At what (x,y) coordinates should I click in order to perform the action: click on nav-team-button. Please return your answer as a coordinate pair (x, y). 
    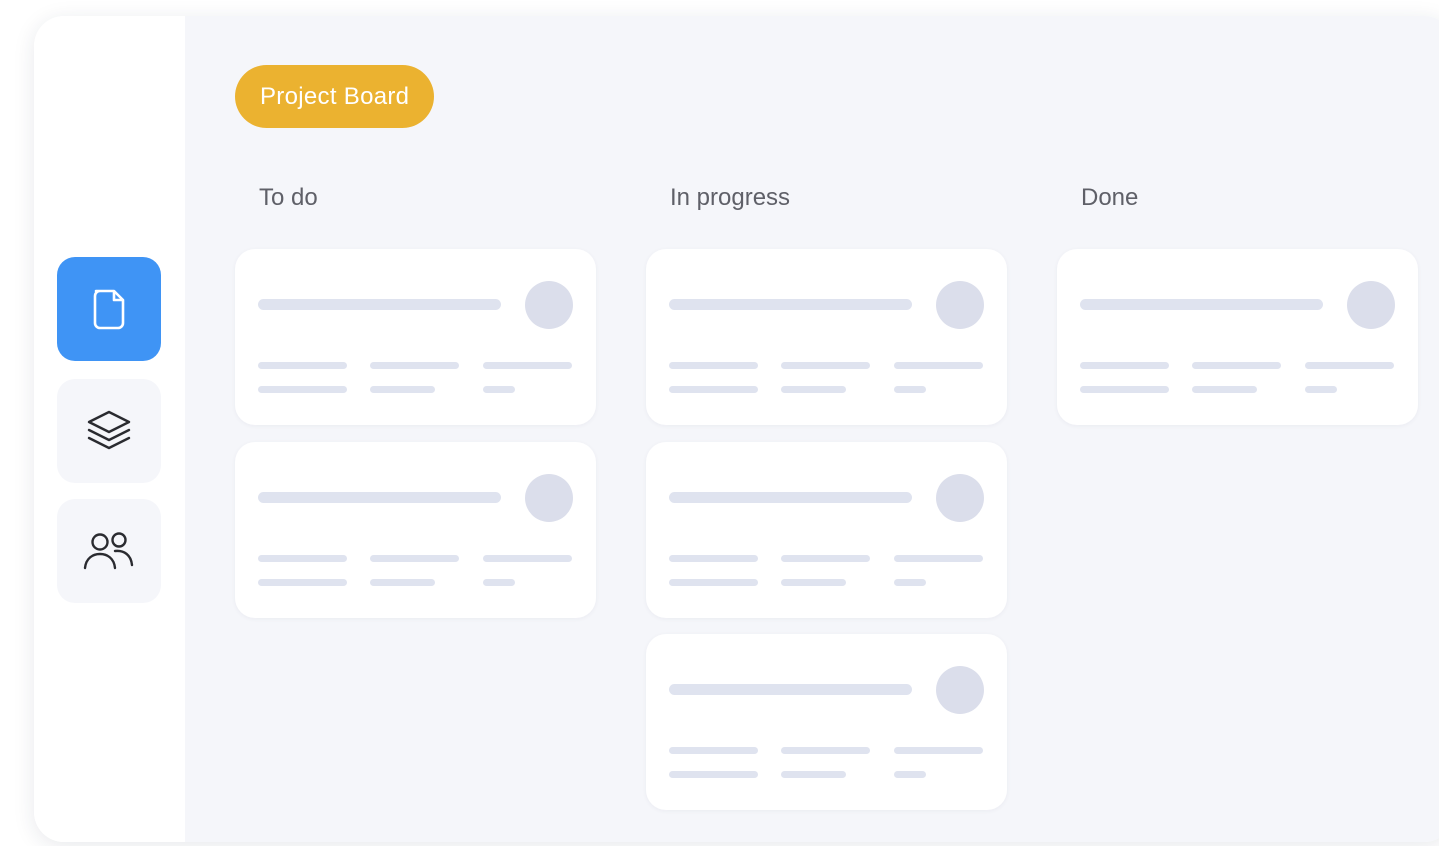
    Looking at the image, I should click on (109, 551).